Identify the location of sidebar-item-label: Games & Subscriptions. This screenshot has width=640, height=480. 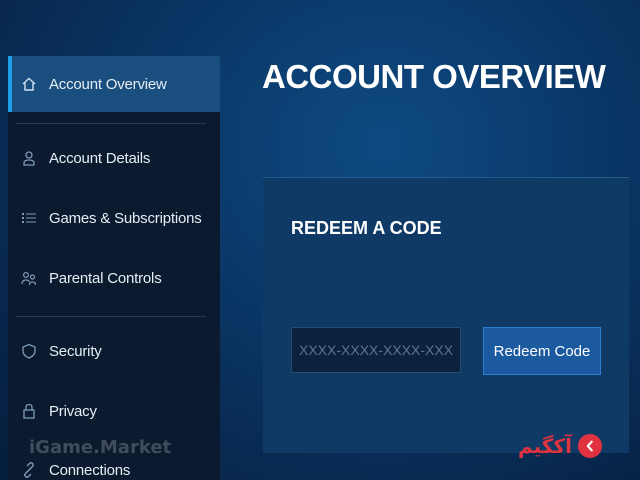
(125, 218).